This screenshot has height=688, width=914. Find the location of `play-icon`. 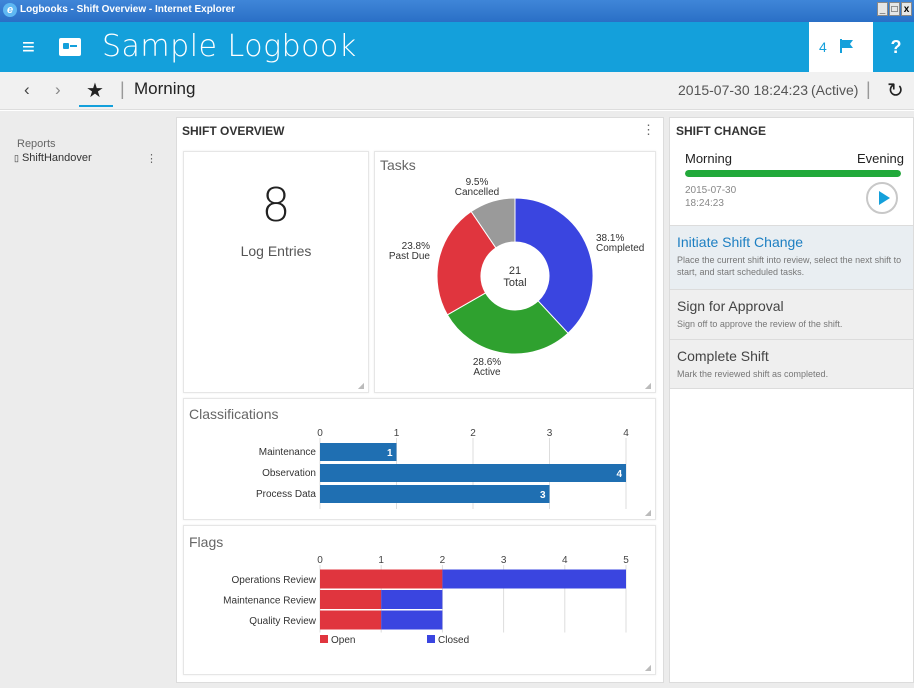

play-icon is located at coordinates (882, 198).